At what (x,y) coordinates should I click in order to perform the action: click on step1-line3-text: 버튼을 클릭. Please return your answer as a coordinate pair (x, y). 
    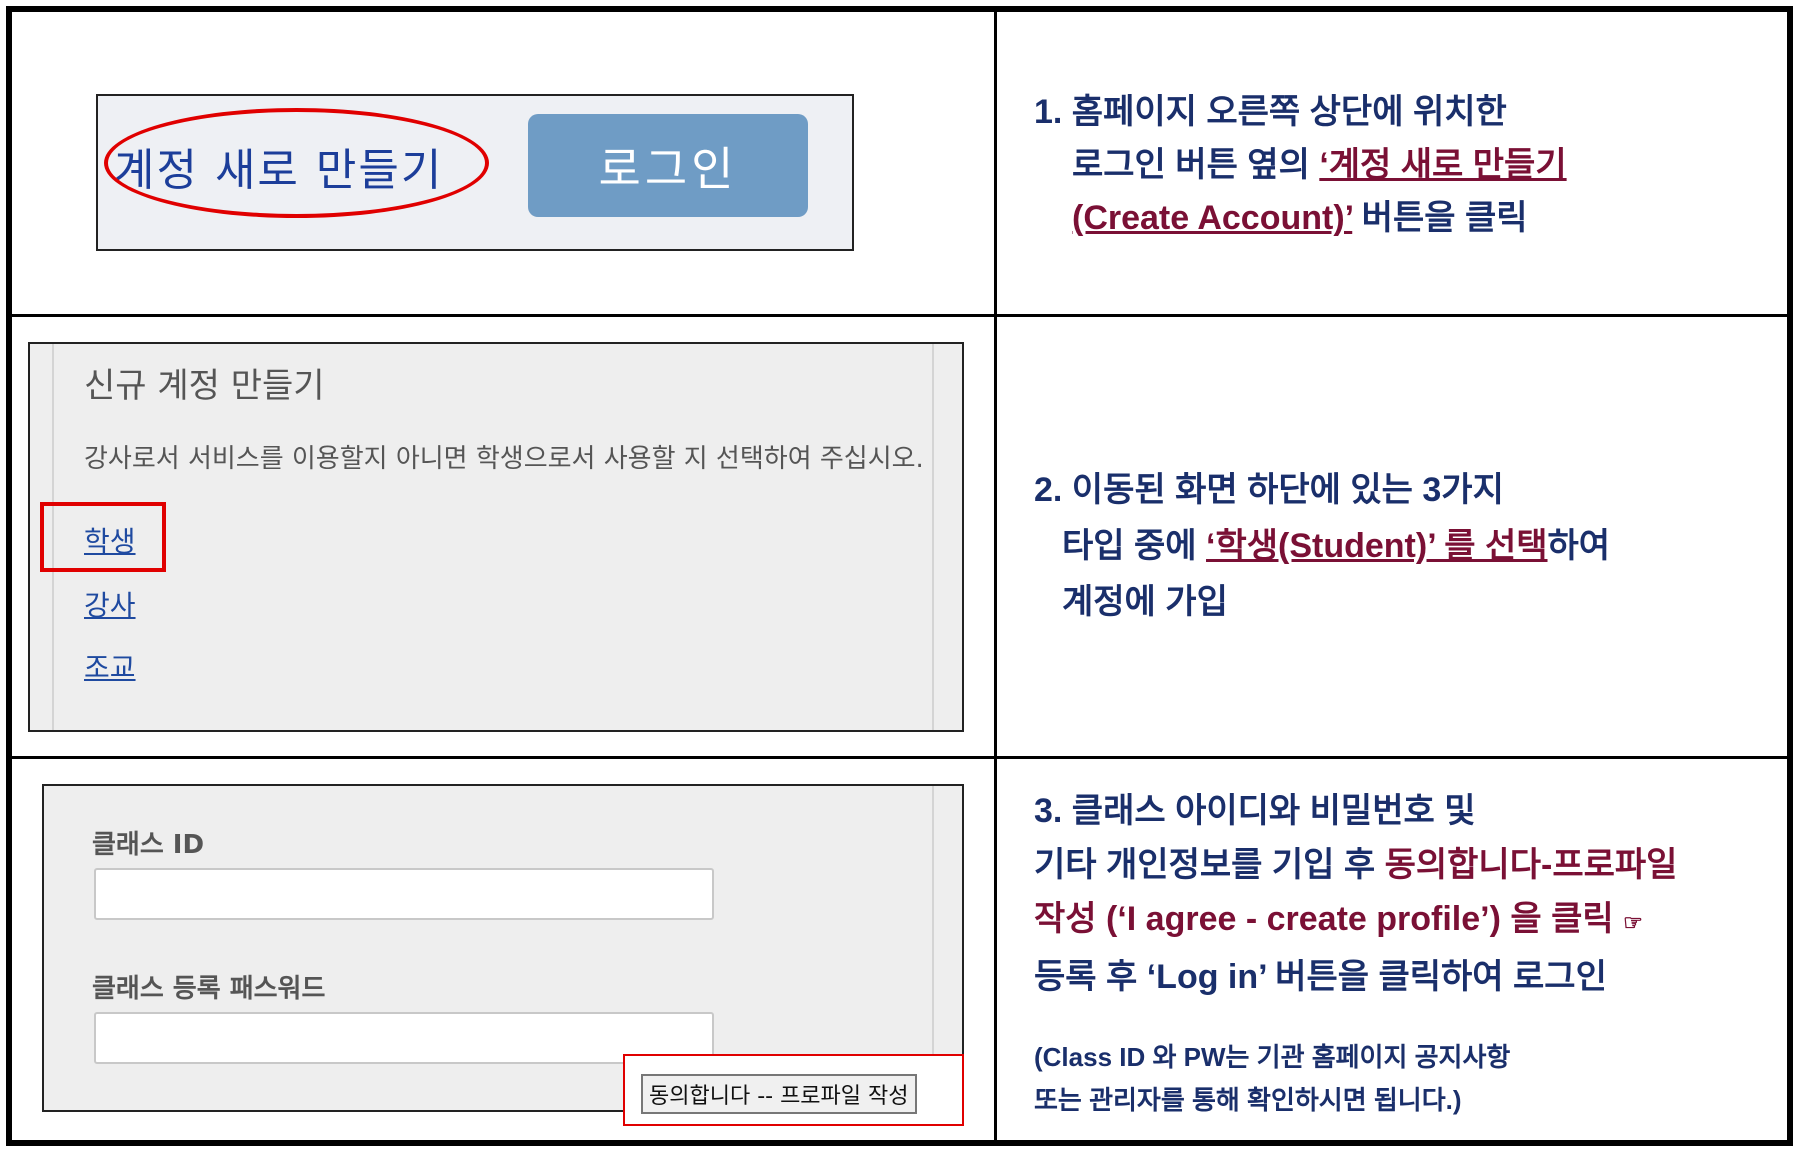
    Looking at the image, I should click on (1440, 218).